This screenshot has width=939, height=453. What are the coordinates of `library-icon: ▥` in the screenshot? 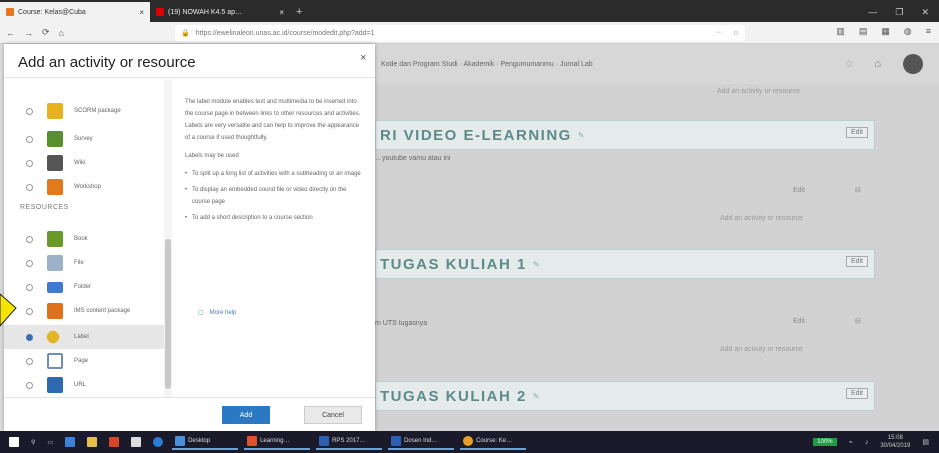 It's located at (840, 31).